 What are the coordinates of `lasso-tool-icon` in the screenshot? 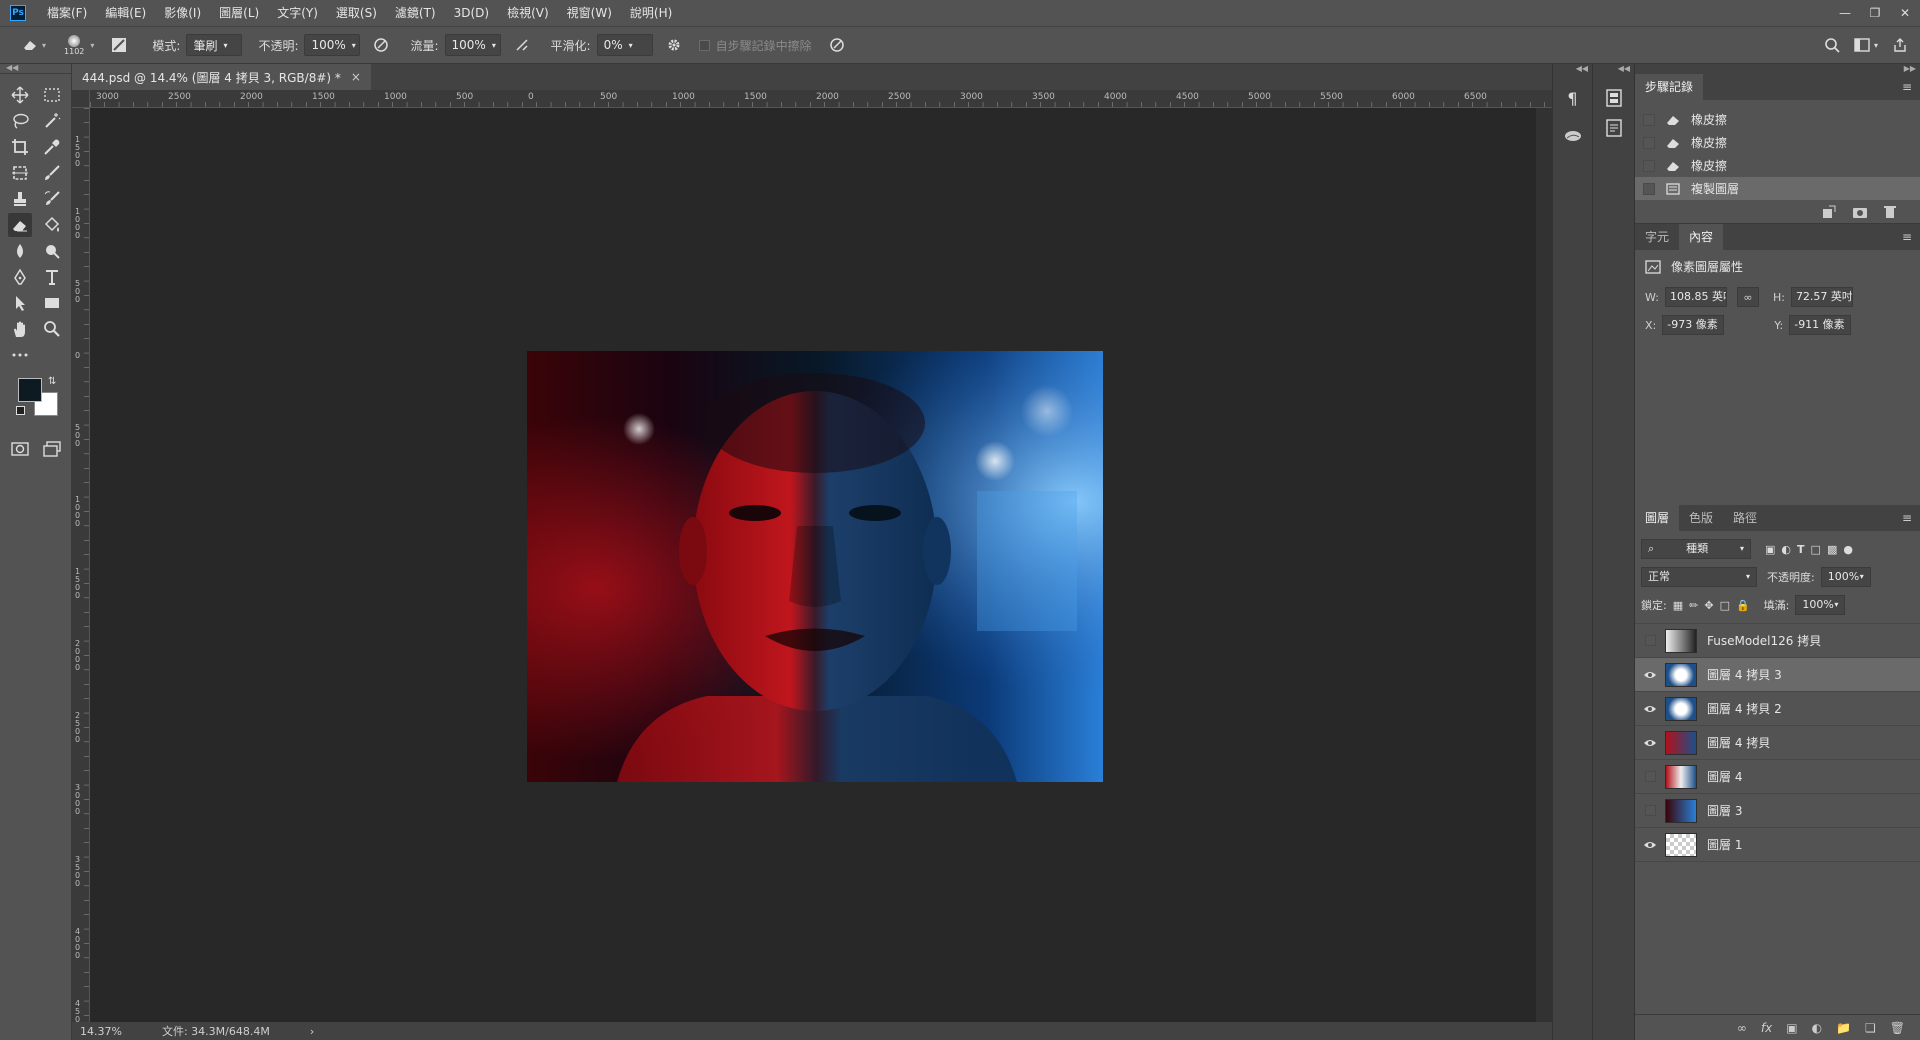 It's located at (20, 121).